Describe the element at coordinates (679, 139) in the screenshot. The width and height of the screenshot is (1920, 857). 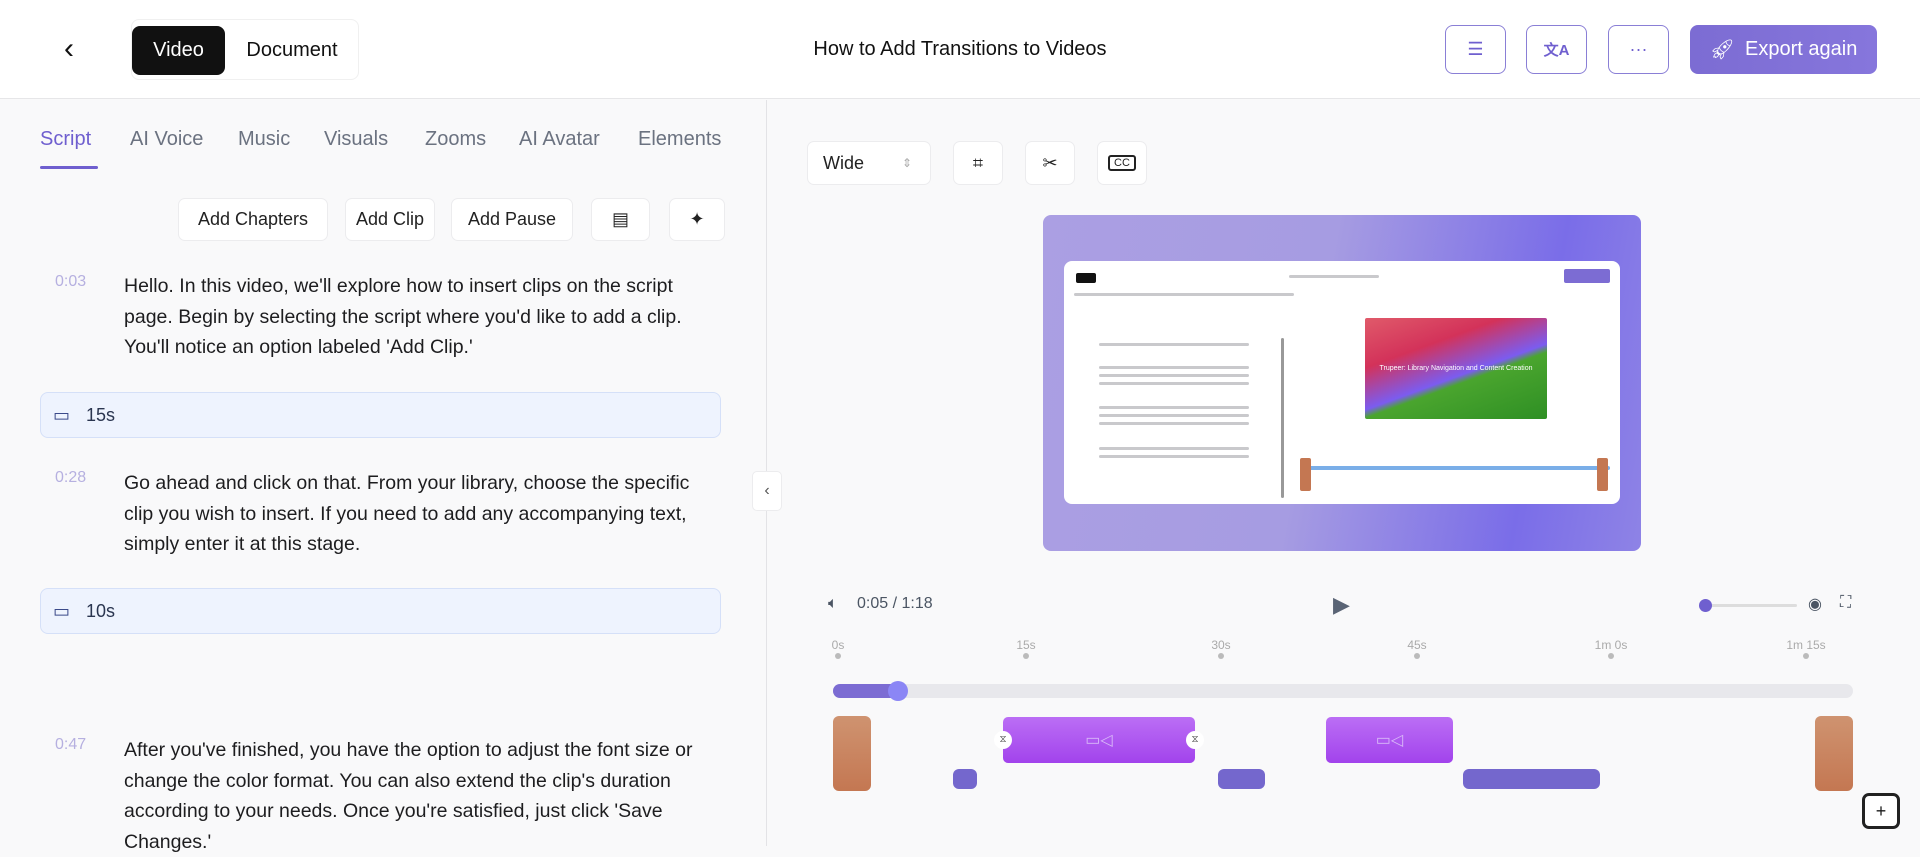
I see `tab-elements: Elements` at that location.